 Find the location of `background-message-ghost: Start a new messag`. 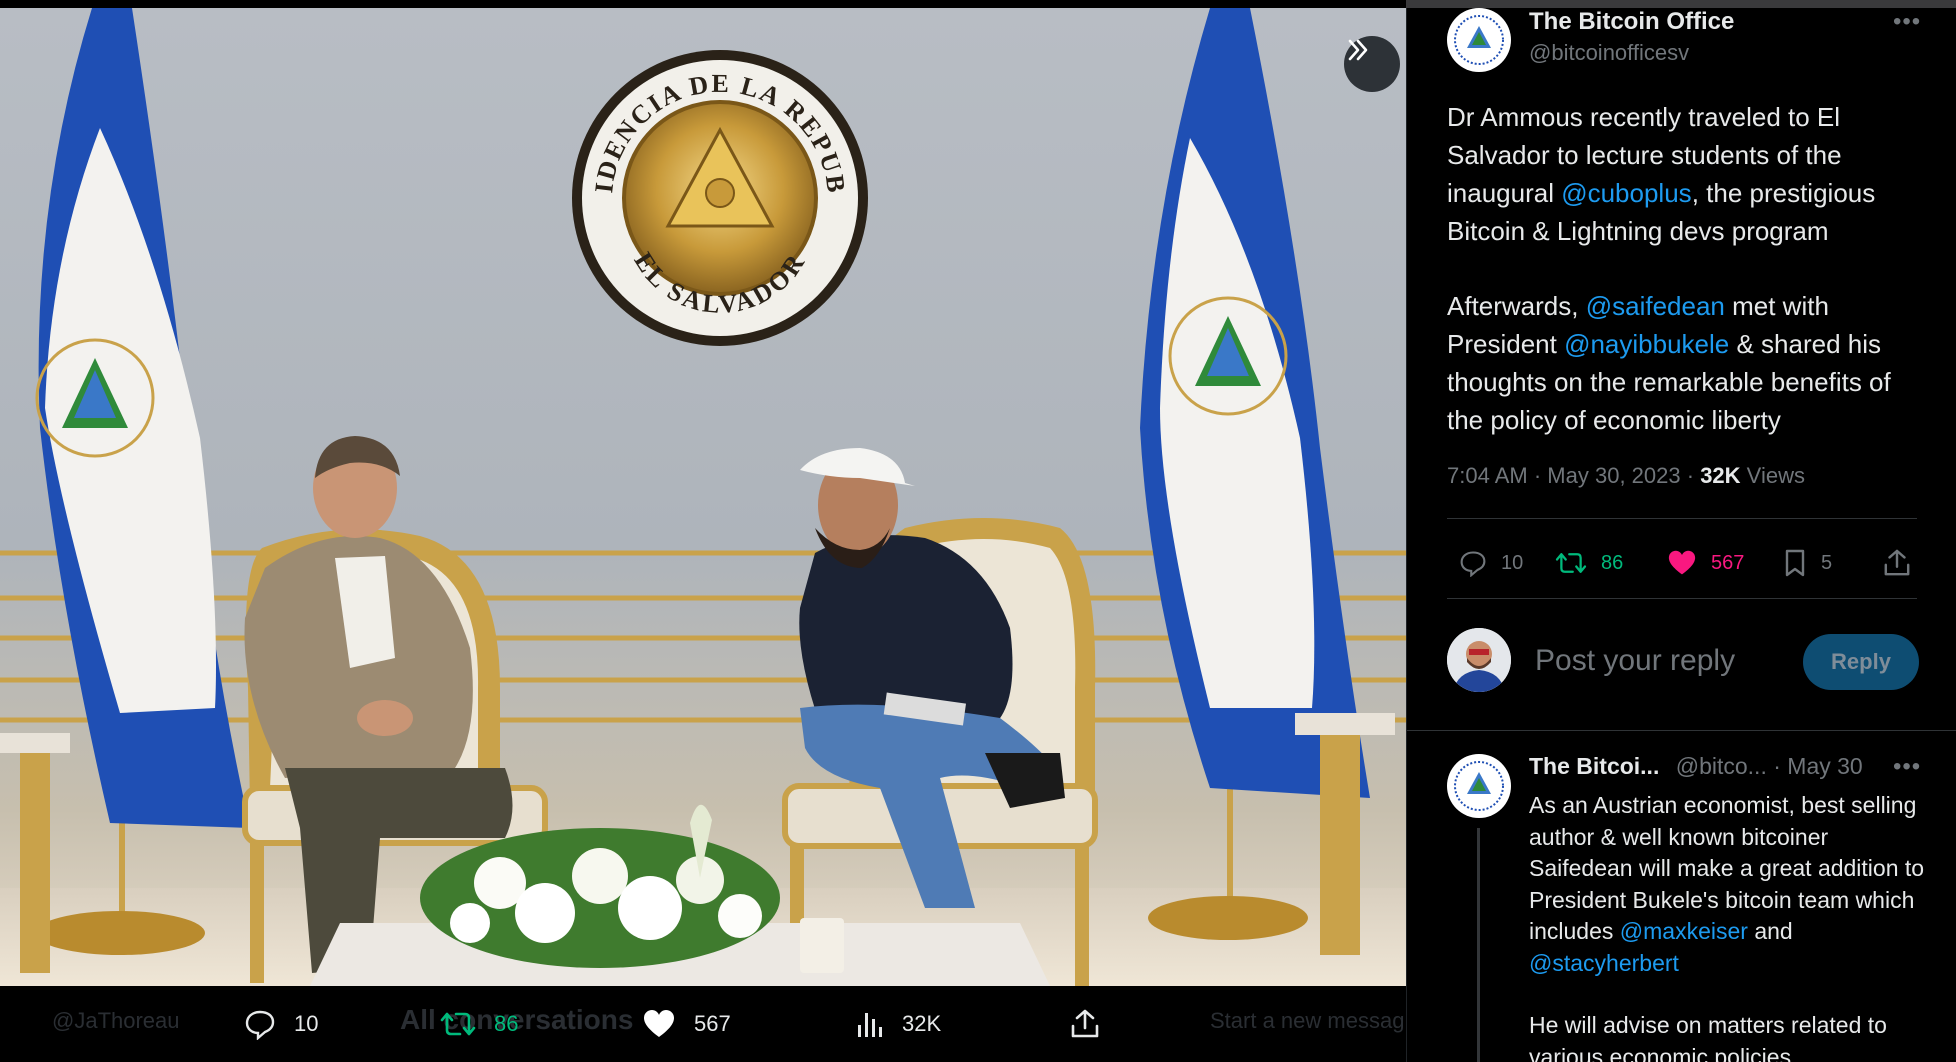

background-message-ghost: Start a new messag is located at coordinates (1307, 1020).